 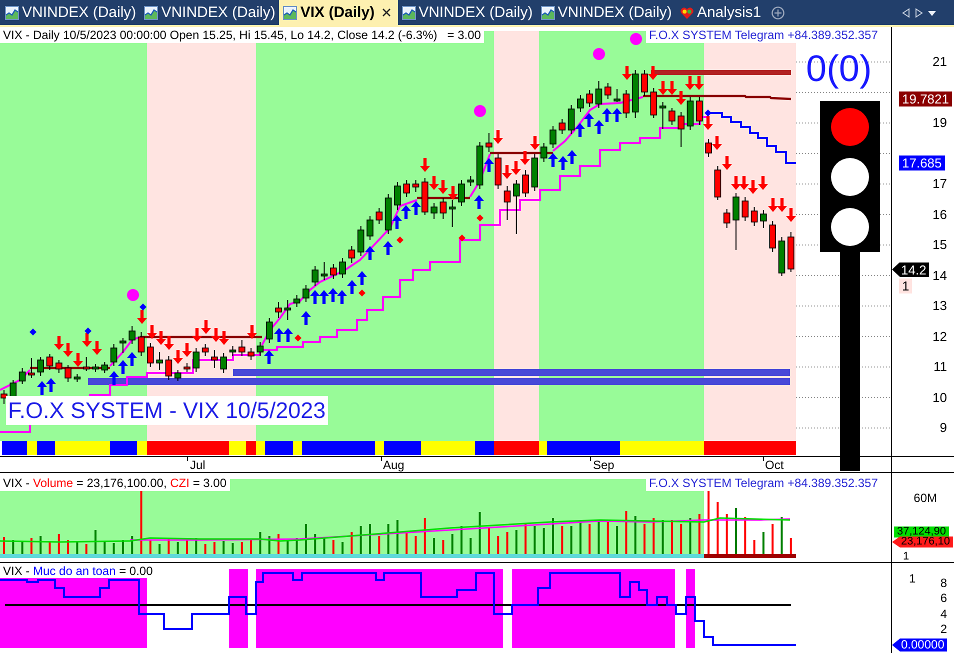 What do you see at coordinates (943, 583) in the screenshot?
I see `axis-label: 8` at bounding box center [943, 583].